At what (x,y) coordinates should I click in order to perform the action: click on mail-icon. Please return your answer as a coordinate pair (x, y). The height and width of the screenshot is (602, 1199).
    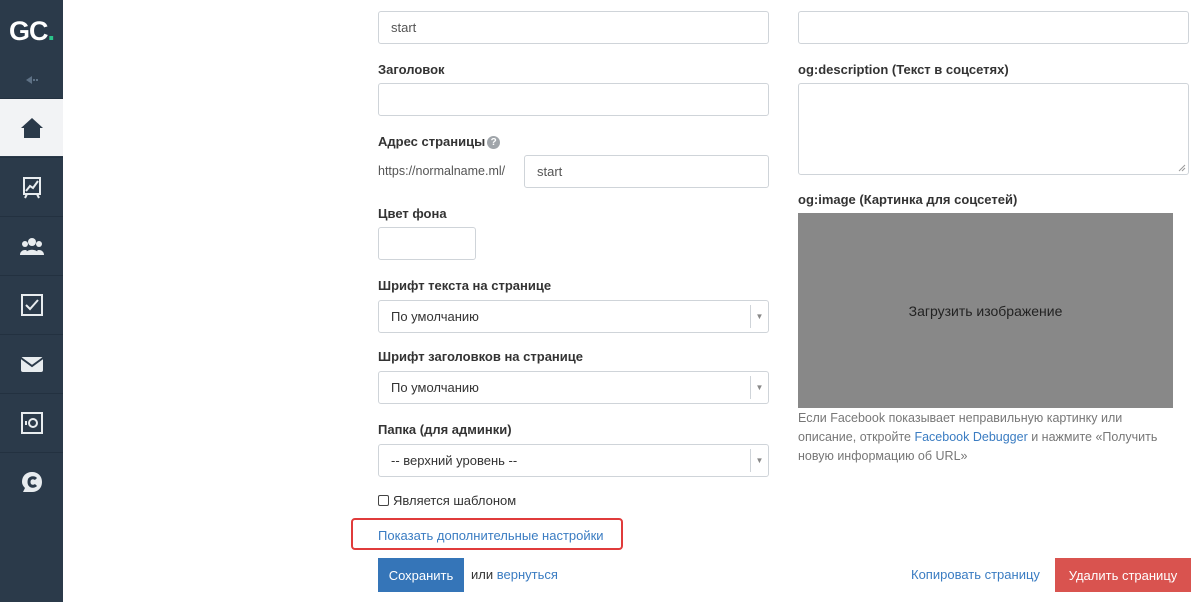
    Looking at the image, I should click on (31, 364).